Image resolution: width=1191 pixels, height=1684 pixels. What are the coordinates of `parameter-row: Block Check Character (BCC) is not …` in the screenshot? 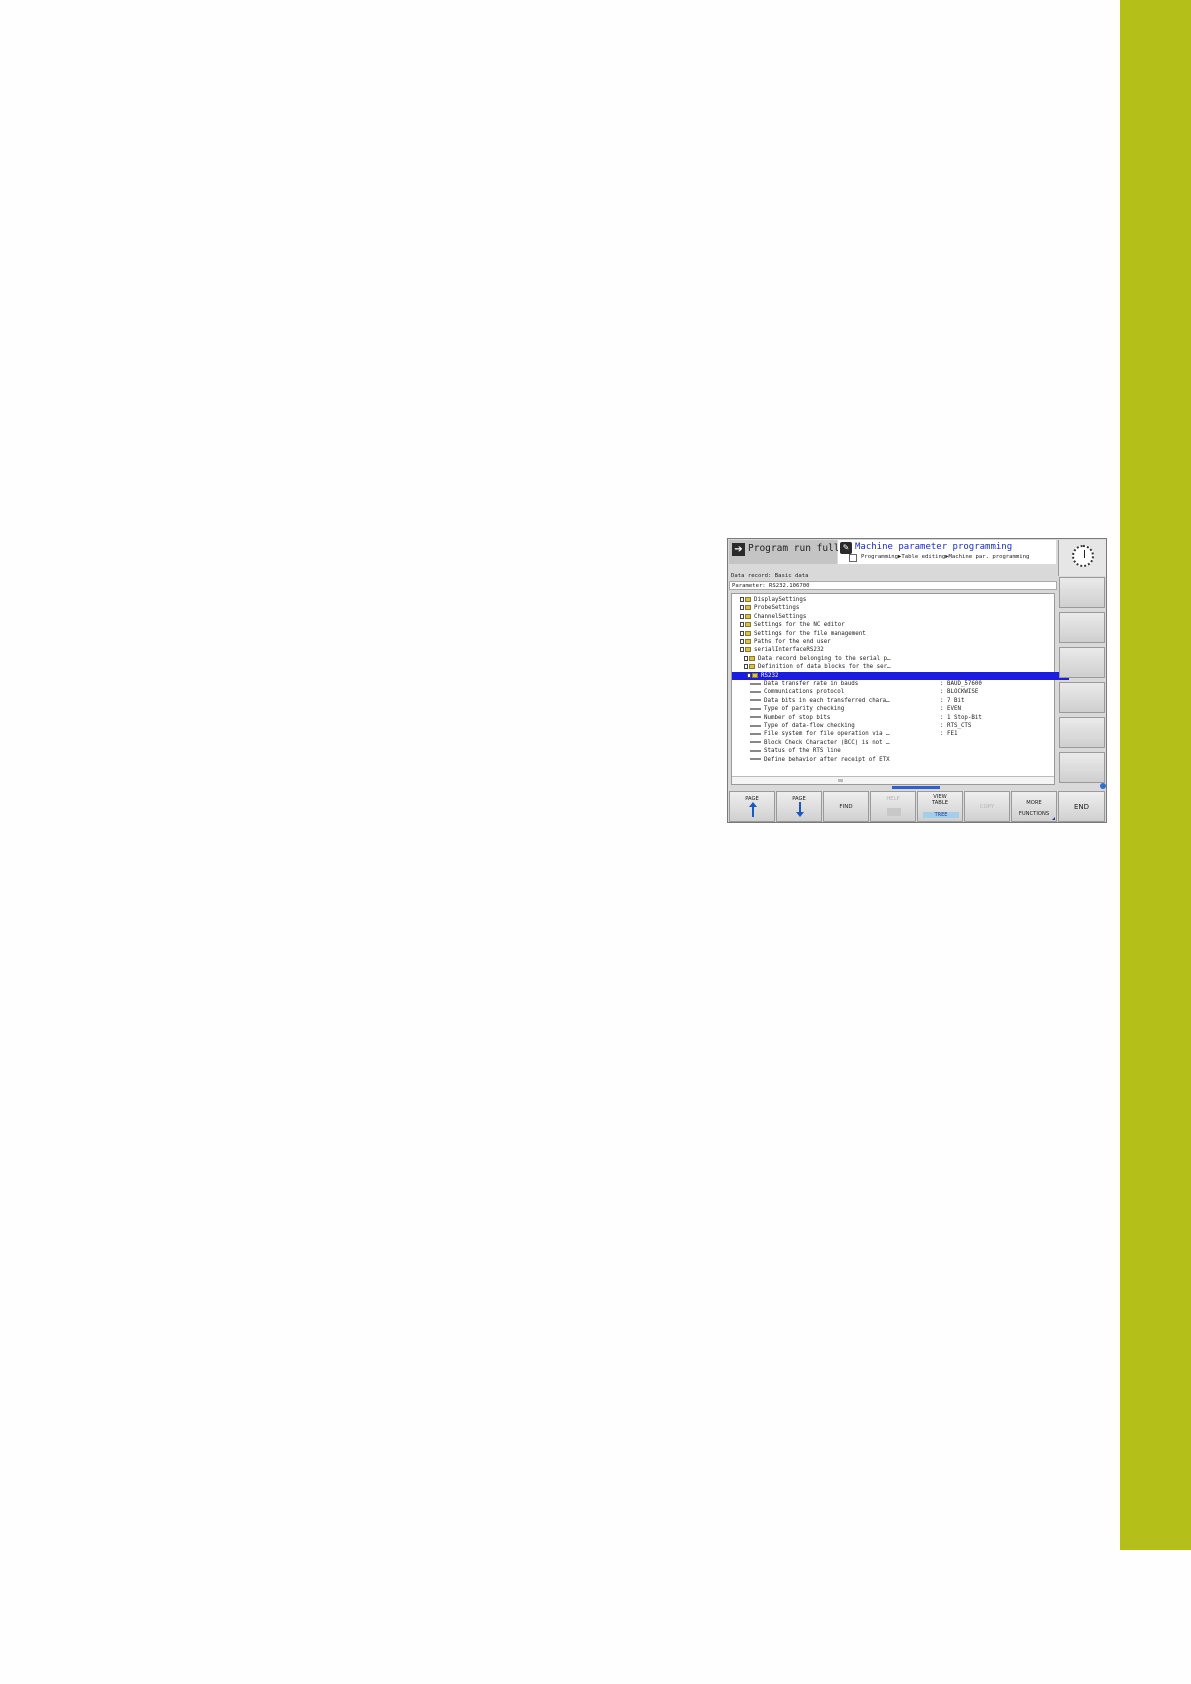 It's located at (902, 743).